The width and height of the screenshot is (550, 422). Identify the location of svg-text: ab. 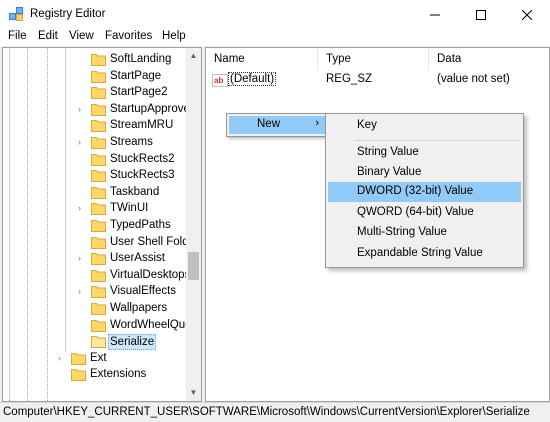
(218, 80).